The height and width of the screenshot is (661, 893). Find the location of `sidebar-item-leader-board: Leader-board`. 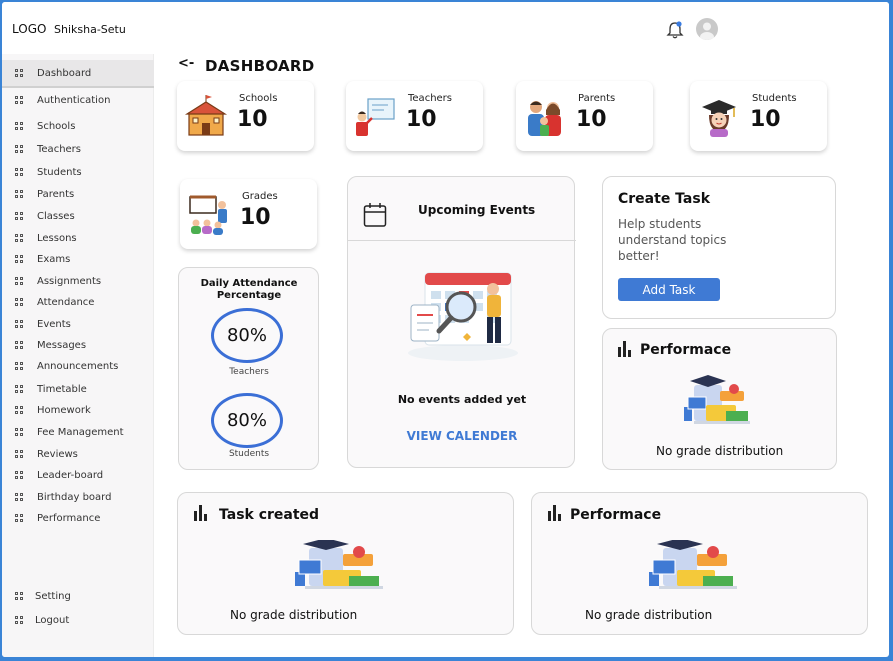

sidebar-item-leader-board: Leader-board is located at coordinates (78, 475).